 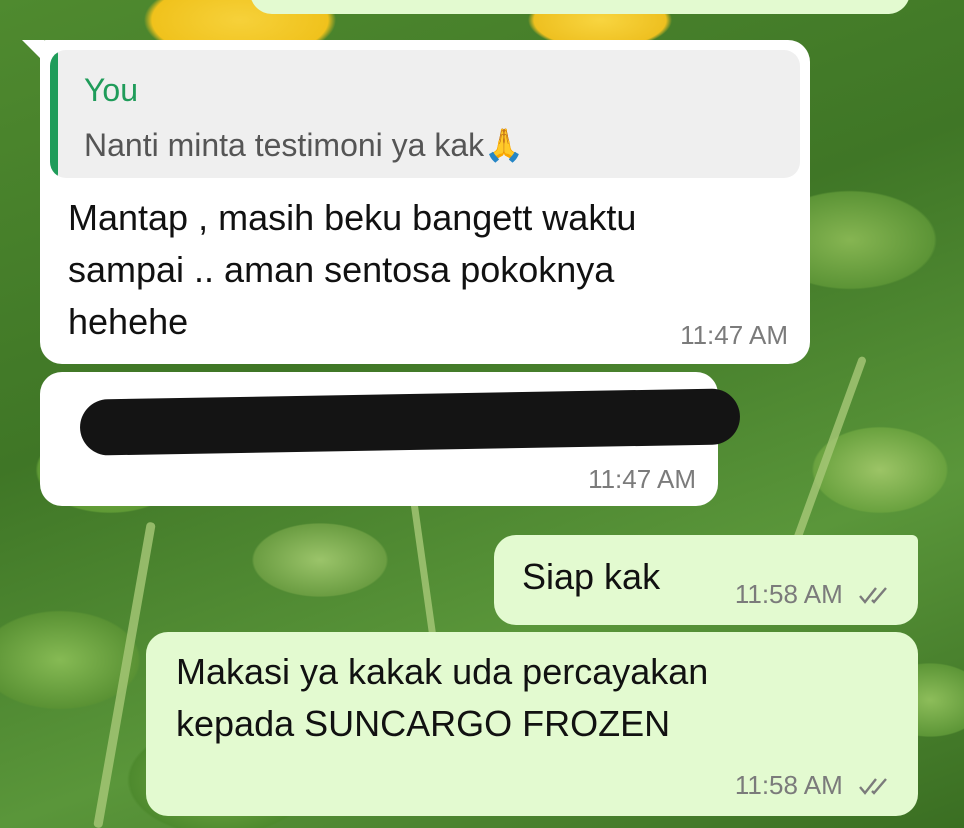 What do you see at coordinates (423, 723) in the screenshot?
I see `message-line: kepada SUNCARGO FROZEN` at bounding box center [423, 723].